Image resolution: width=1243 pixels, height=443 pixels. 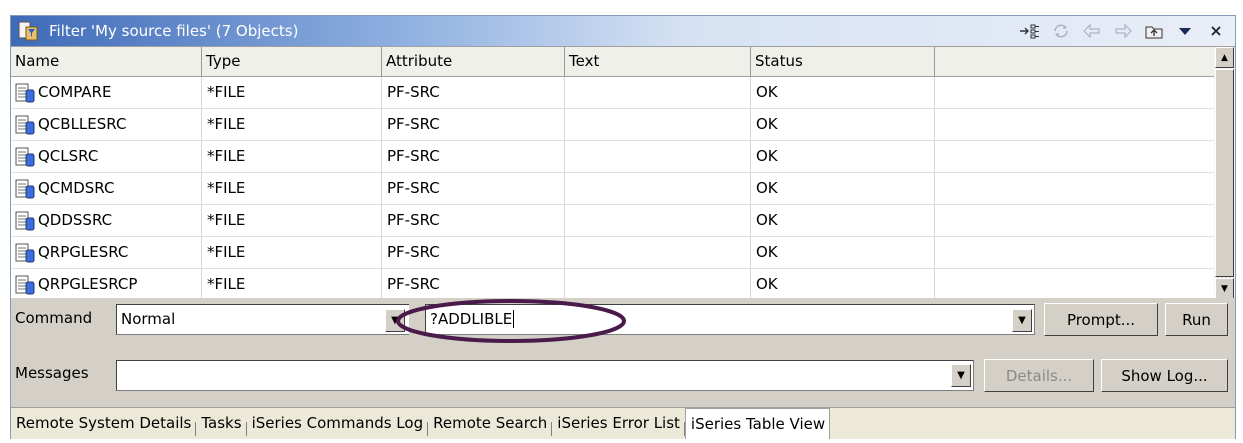 I want to click on cell-name: QCBLLESRC, so click(x=106, y=124).